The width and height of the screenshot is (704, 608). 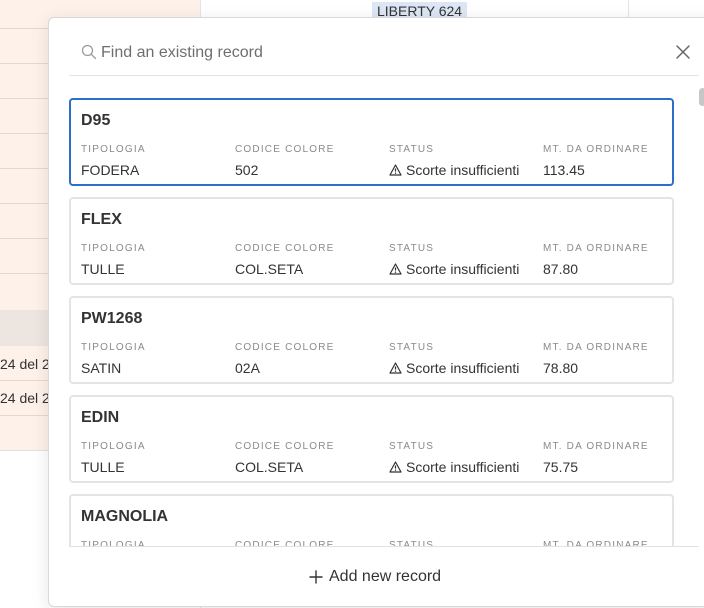 I want to click on add-new-record-button: Add new record, so click(x=375, y=577).